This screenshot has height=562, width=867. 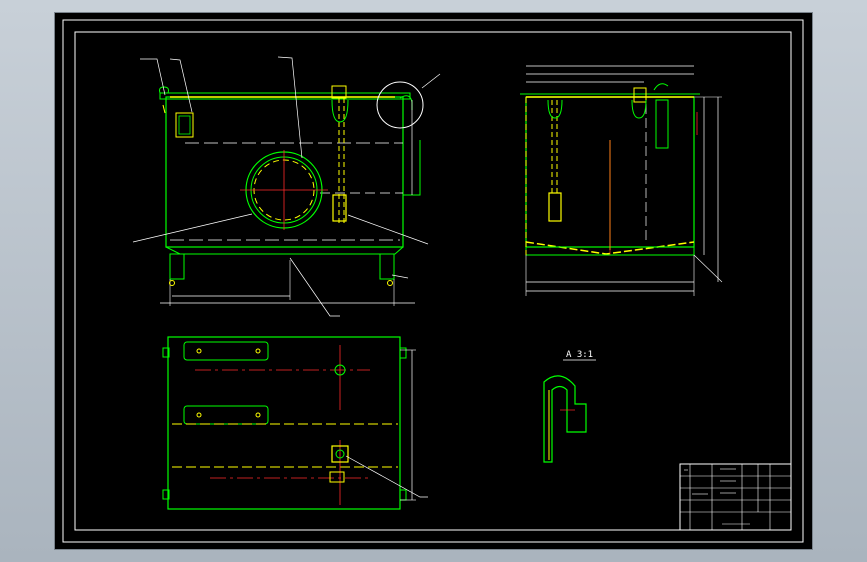 I want to click on level-gauge-bracket, so click(x=340, y=111).